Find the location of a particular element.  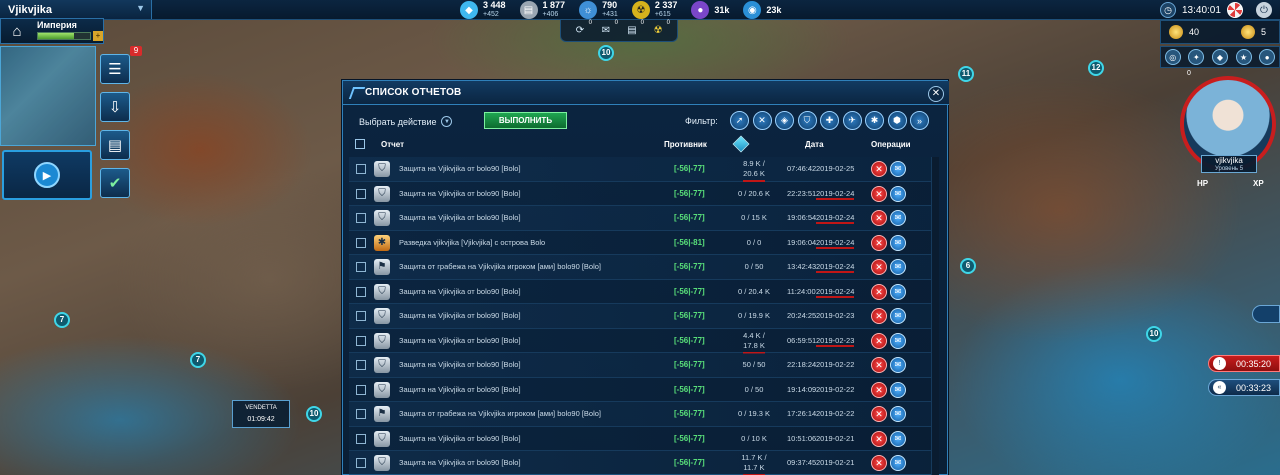

resource-radiation: ☢ 2 337 +615 is located at coordinates (654, 10).